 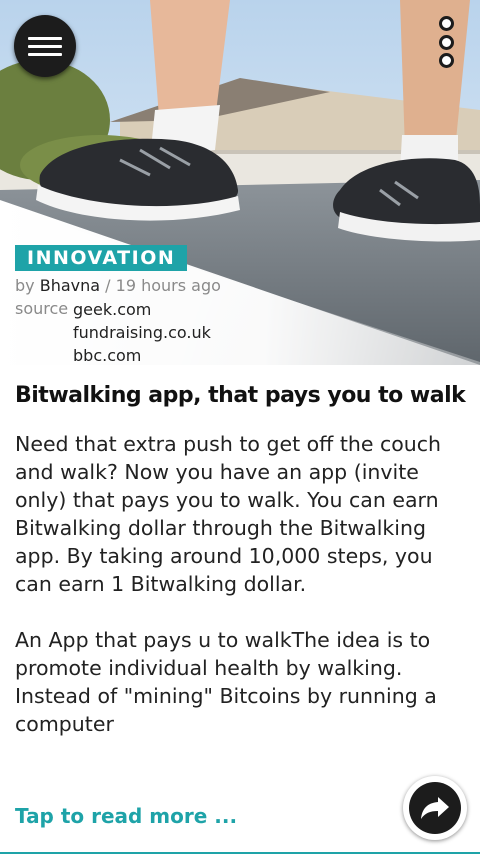 I want to click on source-label-line: source, so click(x=41, y=309).